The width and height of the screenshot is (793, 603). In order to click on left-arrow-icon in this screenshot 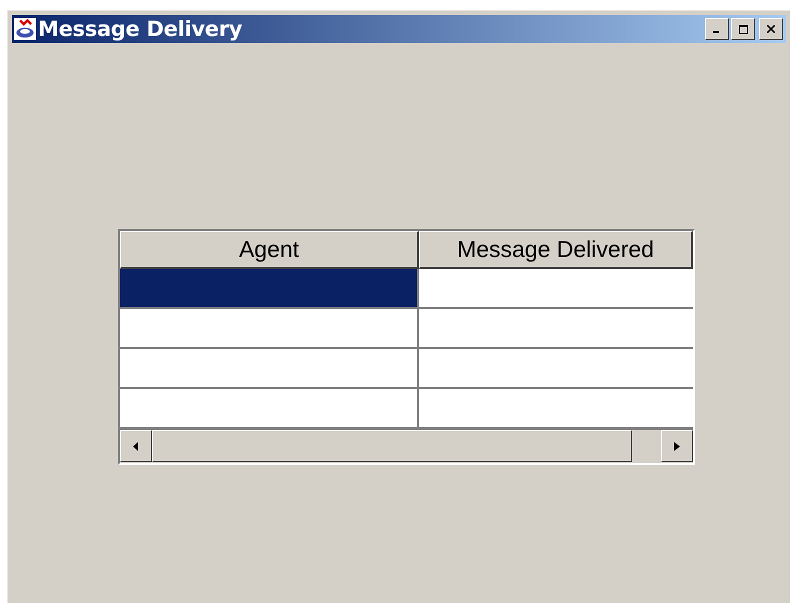, I will do `click(136, 446)`.